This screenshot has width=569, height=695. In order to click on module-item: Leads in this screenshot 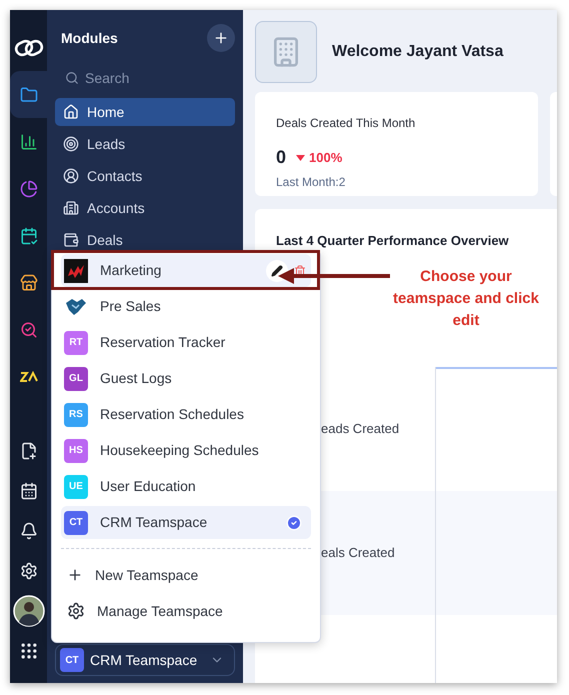, I will do `click(145, 144)`.